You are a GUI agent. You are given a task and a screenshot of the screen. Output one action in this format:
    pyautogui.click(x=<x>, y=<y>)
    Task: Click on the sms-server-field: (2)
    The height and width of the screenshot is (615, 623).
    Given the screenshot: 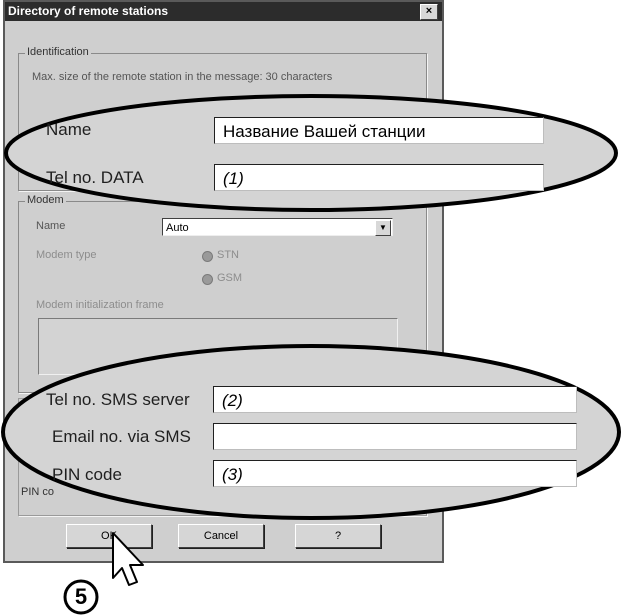 What is the action you would take?
    pyautogui.click(x=395, y=399)
    